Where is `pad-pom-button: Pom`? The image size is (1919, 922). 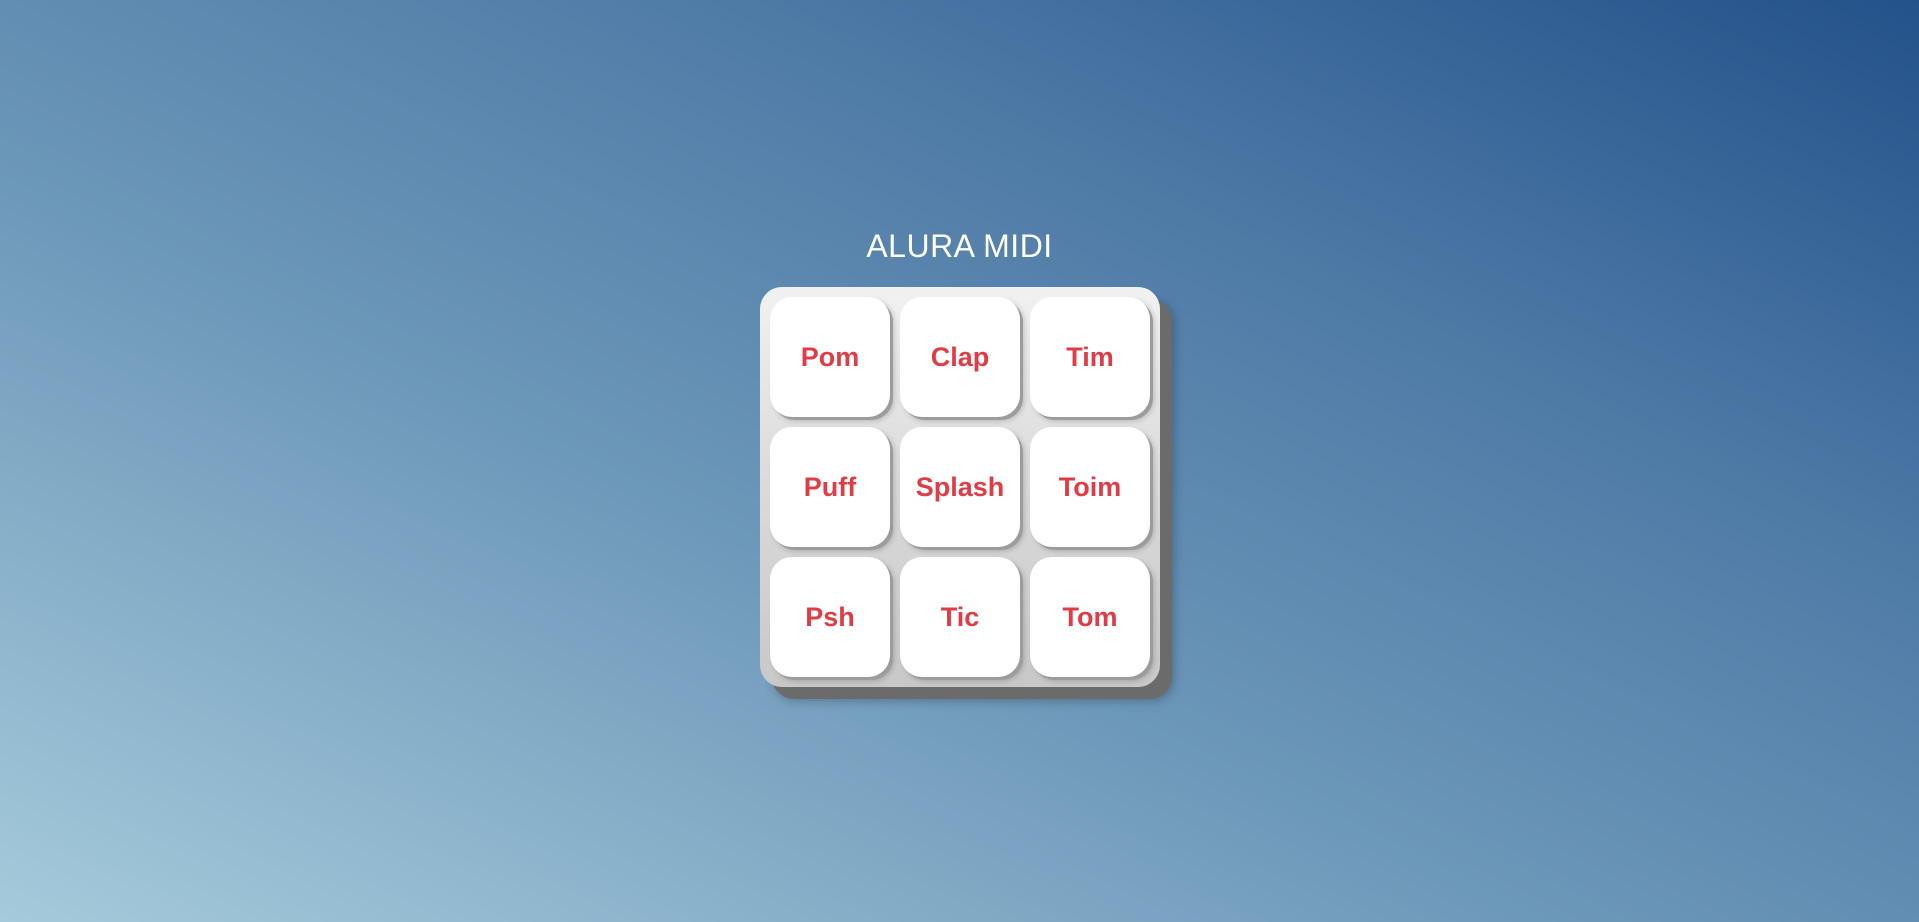
pad-pom-button: Pom is located at coordinates (830, 357).